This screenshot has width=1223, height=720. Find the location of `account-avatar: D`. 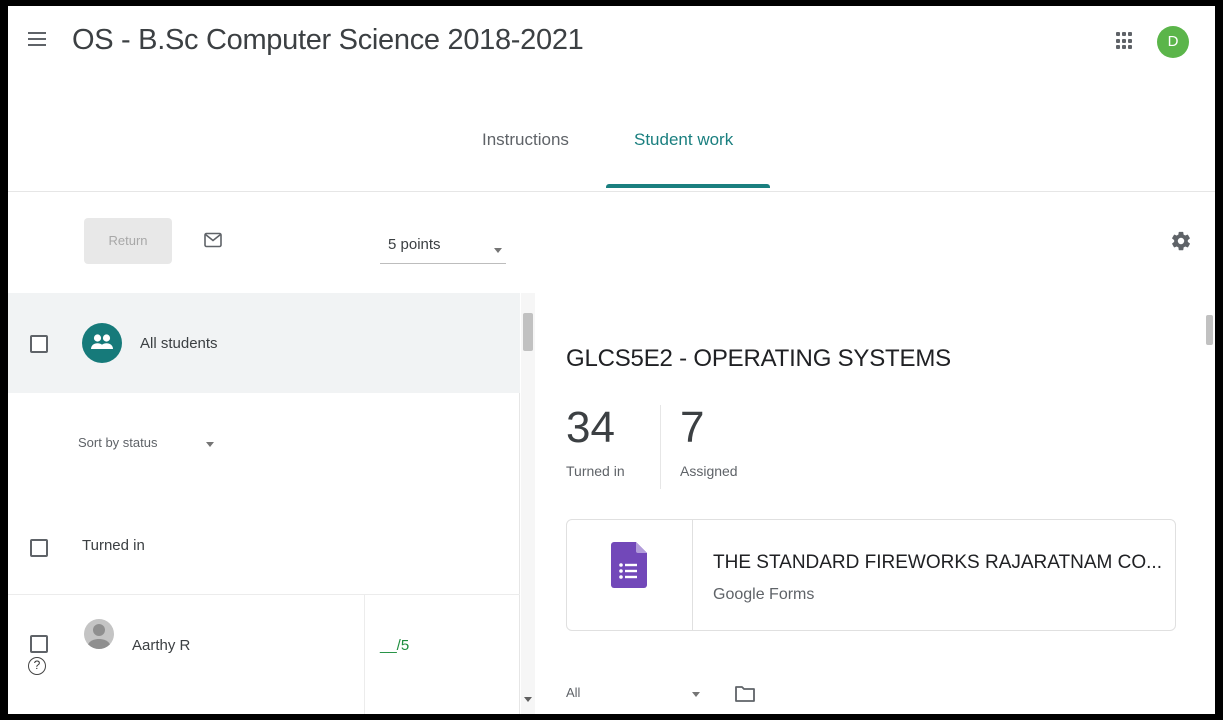

account-avatar: D is located at coordinates (1173, 42).